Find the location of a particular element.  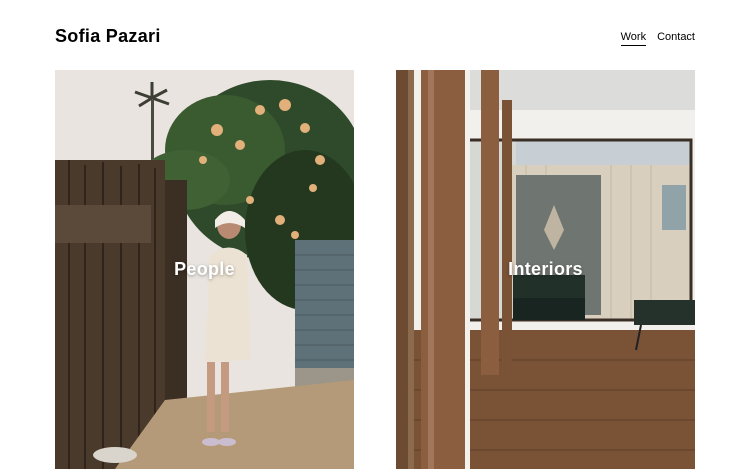

main-nav: Work Contact is located at coordinates (657, 38).